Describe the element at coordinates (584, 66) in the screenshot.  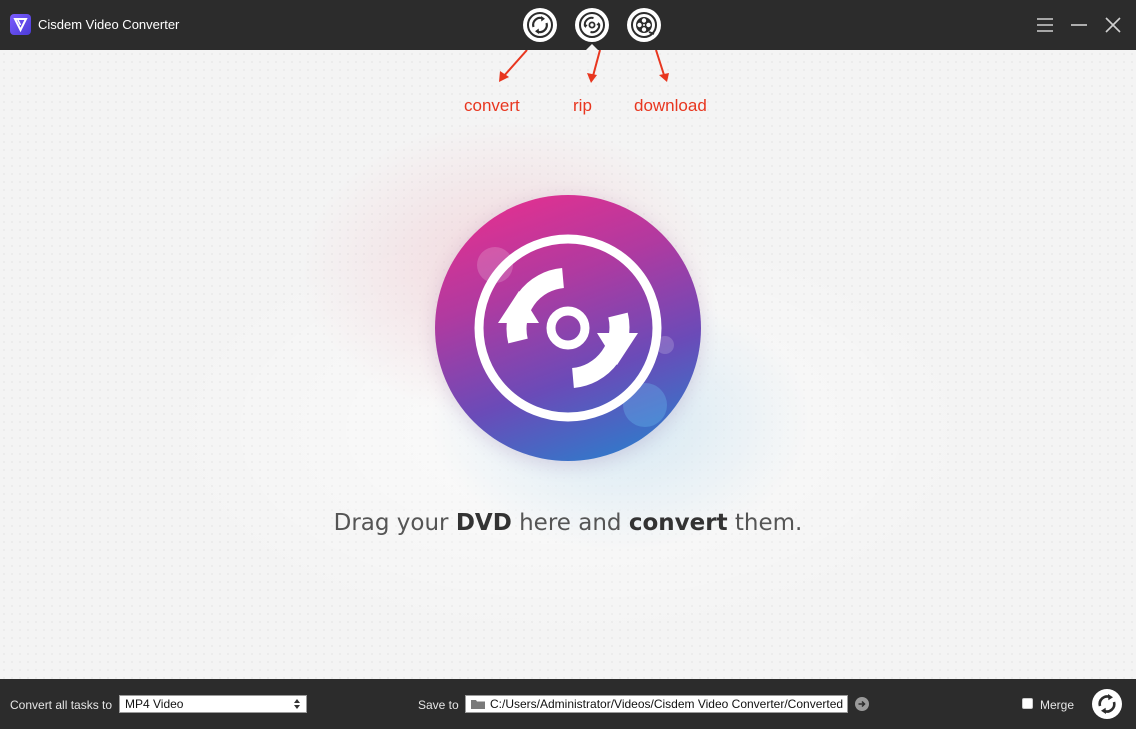
I see `annotation-arrows` at that location.